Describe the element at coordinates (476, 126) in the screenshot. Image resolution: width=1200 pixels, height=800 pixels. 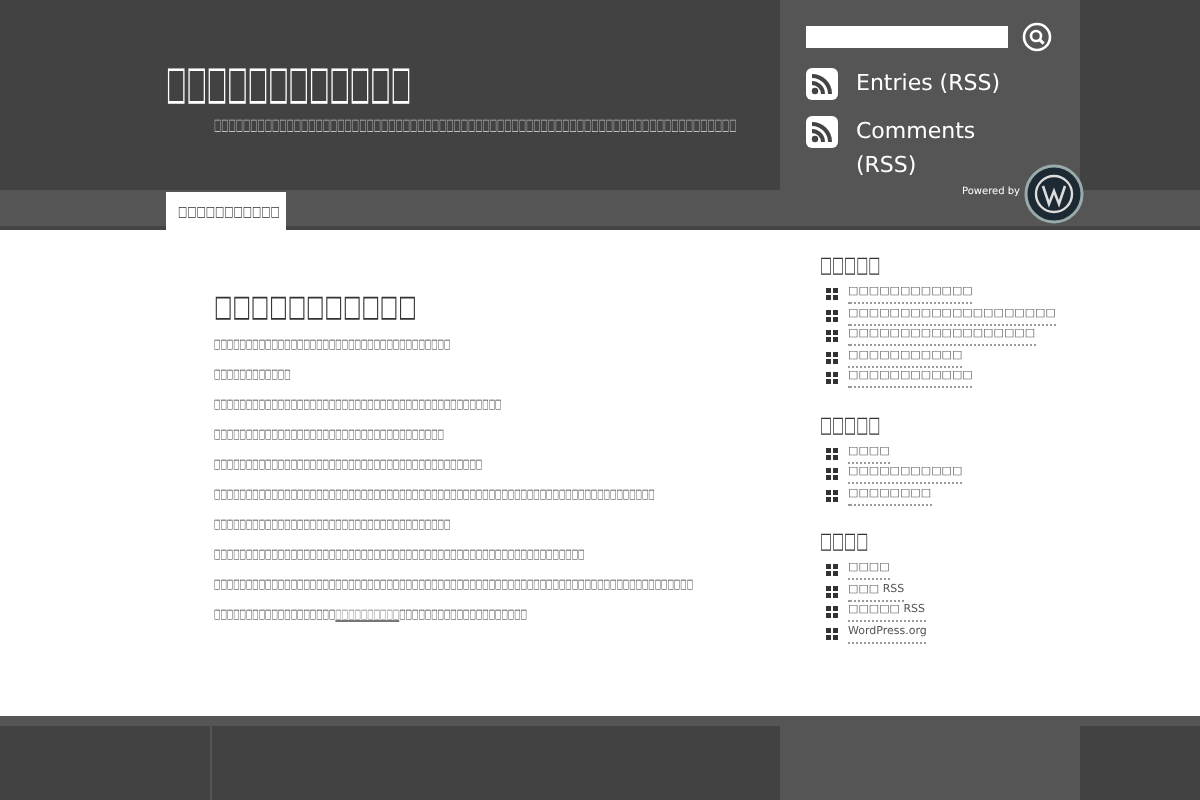
I see `site-tagline: □□□□□□□□□□□□□□□□□□□□□□□□□□□□□□□□□□□□□□□□□□□□□□□□□□□□□□□□□□□□□□□□□□□□□□□□` at that location.